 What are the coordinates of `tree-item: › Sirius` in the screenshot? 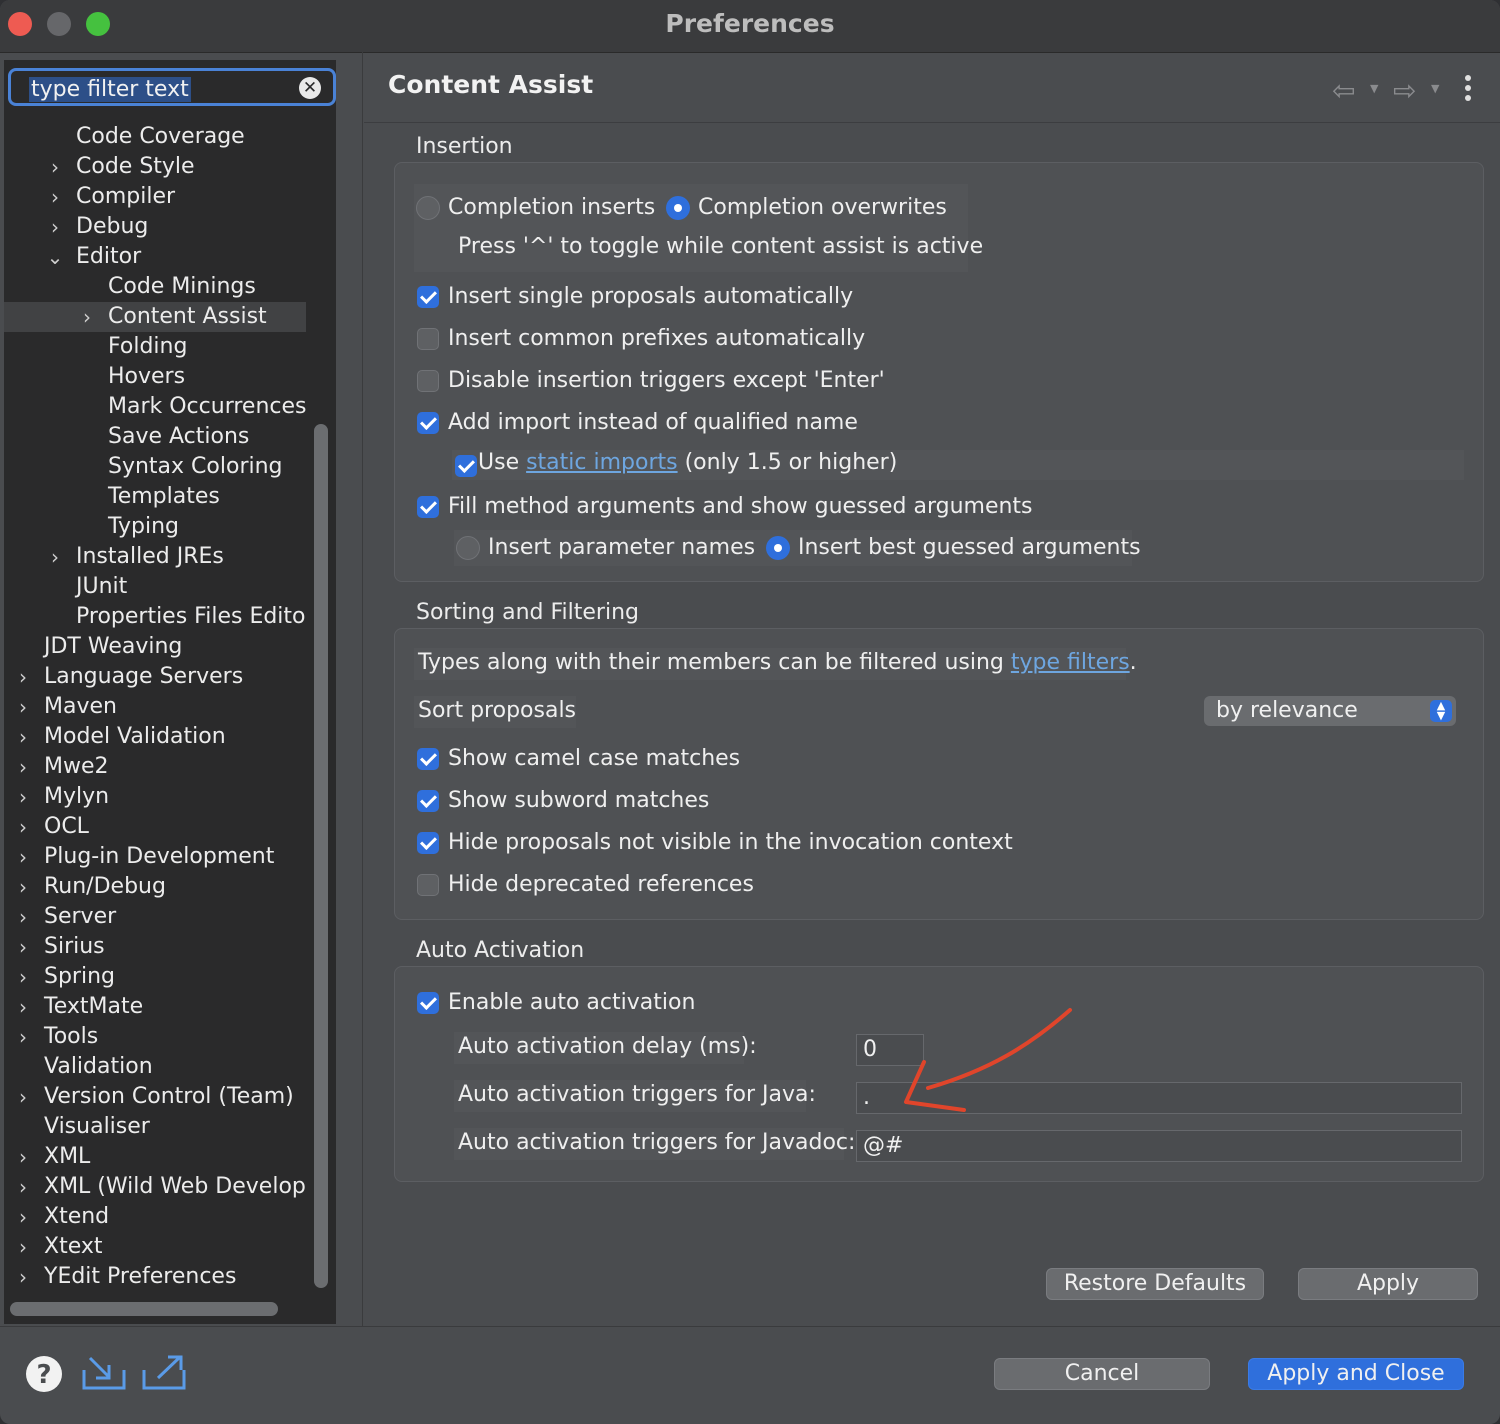 It's located at (155, 947).